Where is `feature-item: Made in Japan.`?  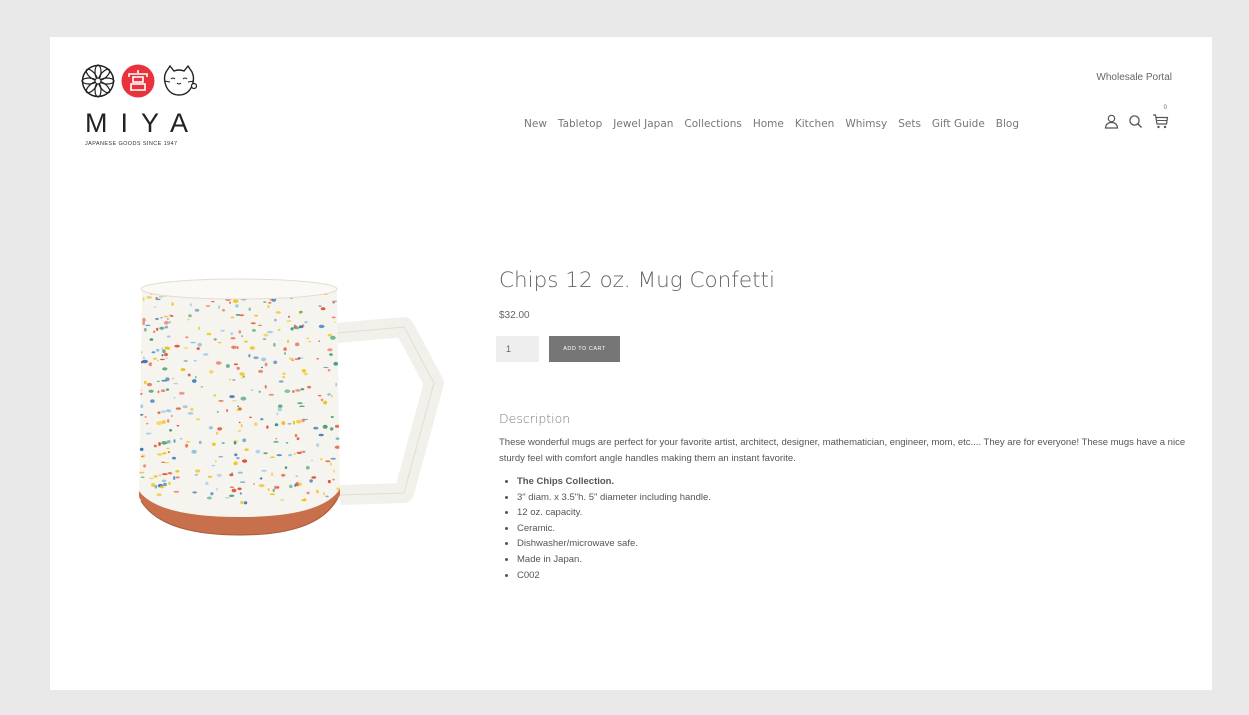
feature-item: Made in Japan. is located at coordinates (614, 560).